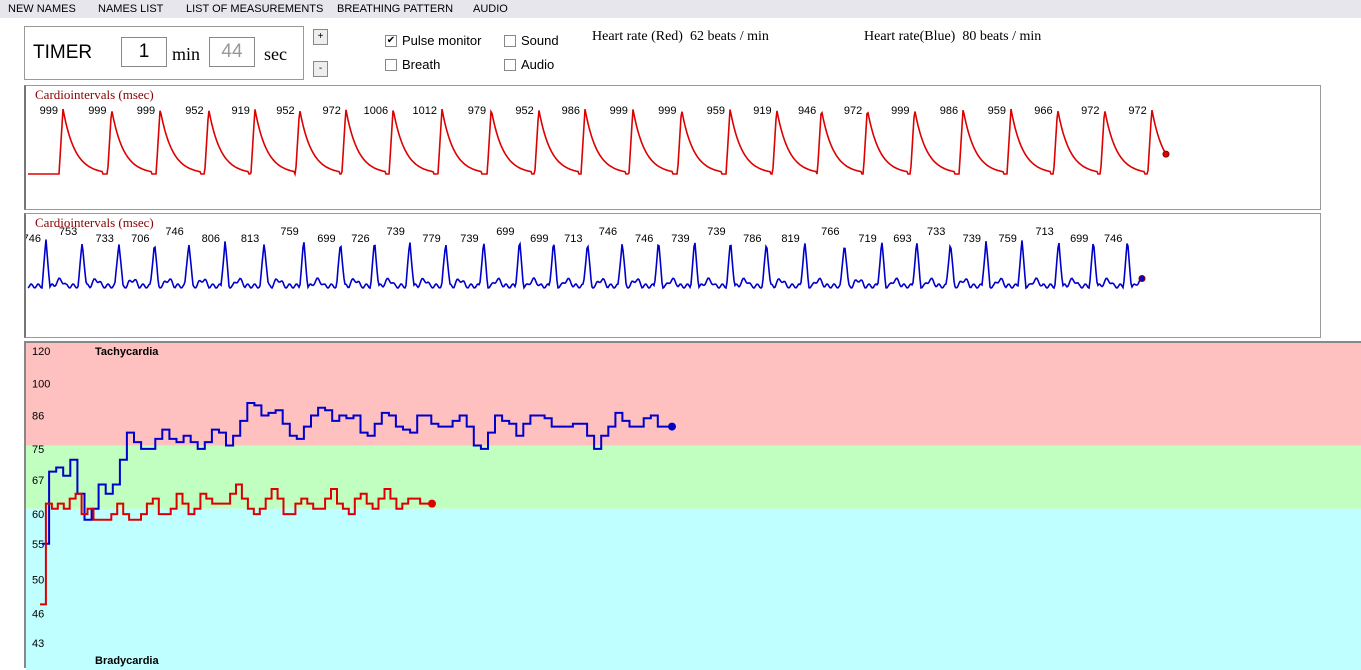  Describe the element at coordinates (490, 9) in the screenshot. I see `menu-audio: AUDIO` at that location.